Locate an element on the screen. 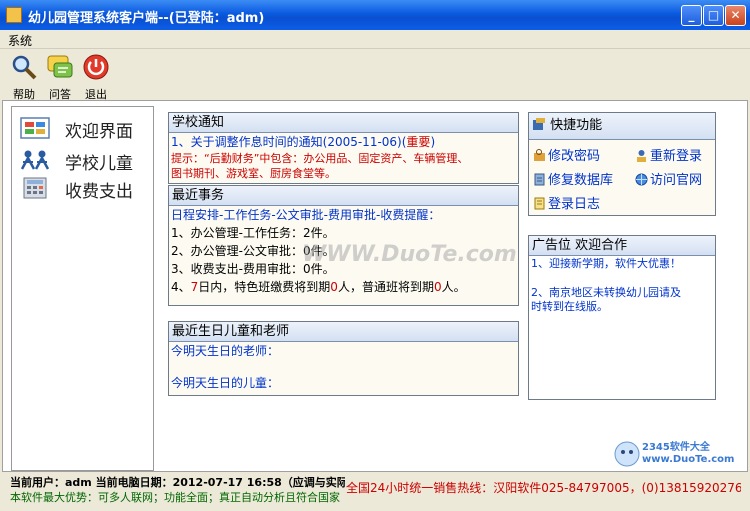 Image resolution: width=750 pixels, height=511 pixels. ad-title: 广告位 欢迎合作 is located at coordinates (622, 246).